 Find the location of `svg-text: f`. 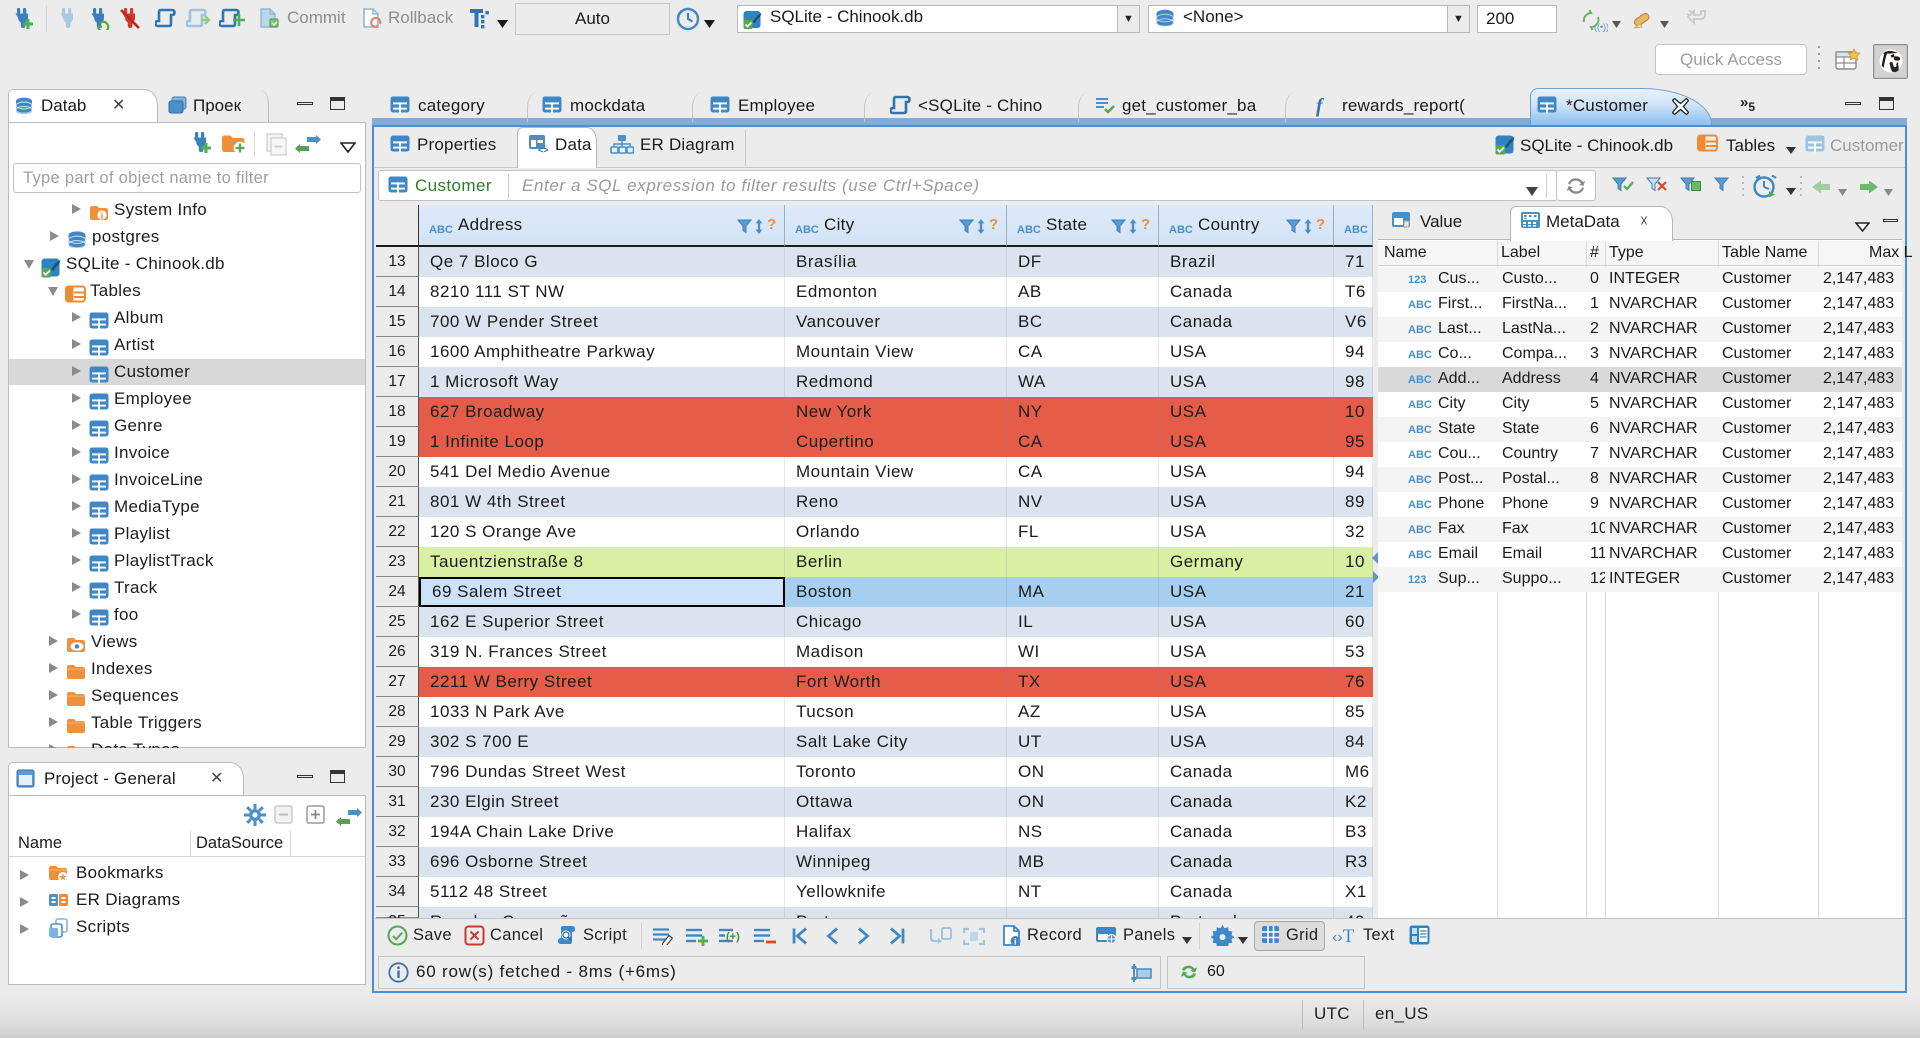

svg-text: f is located at coordinates (1320, 106).